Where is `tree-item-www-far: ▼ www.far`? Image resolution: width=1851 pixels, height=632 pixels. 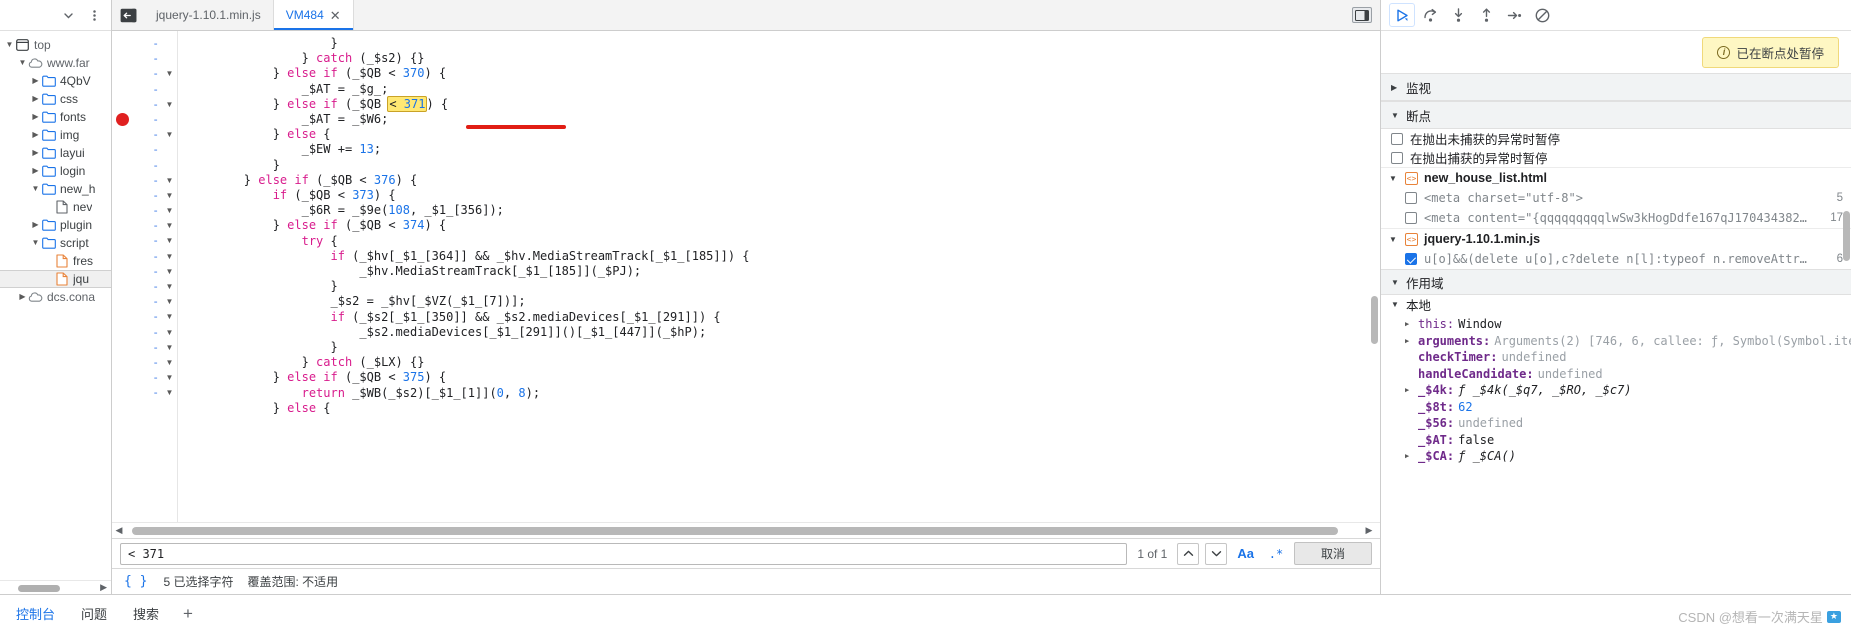
tree-item-www-far: ▼ www.far is located at coordinates (55, 63).